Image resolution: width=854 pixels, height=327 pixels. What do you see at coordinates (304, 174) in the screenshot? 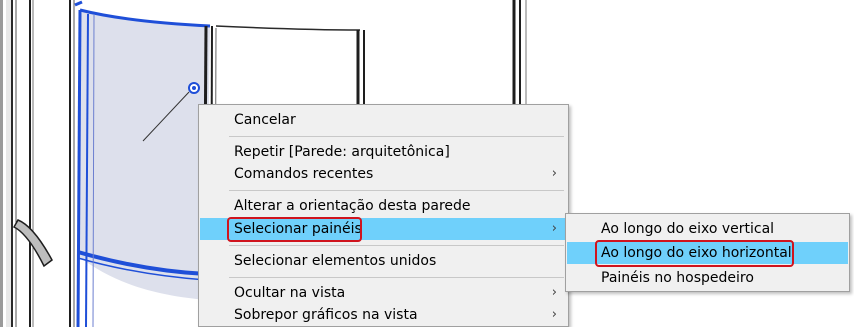
I see `menu-item-label: Comandos recentes` at bounding box center [304, 174].